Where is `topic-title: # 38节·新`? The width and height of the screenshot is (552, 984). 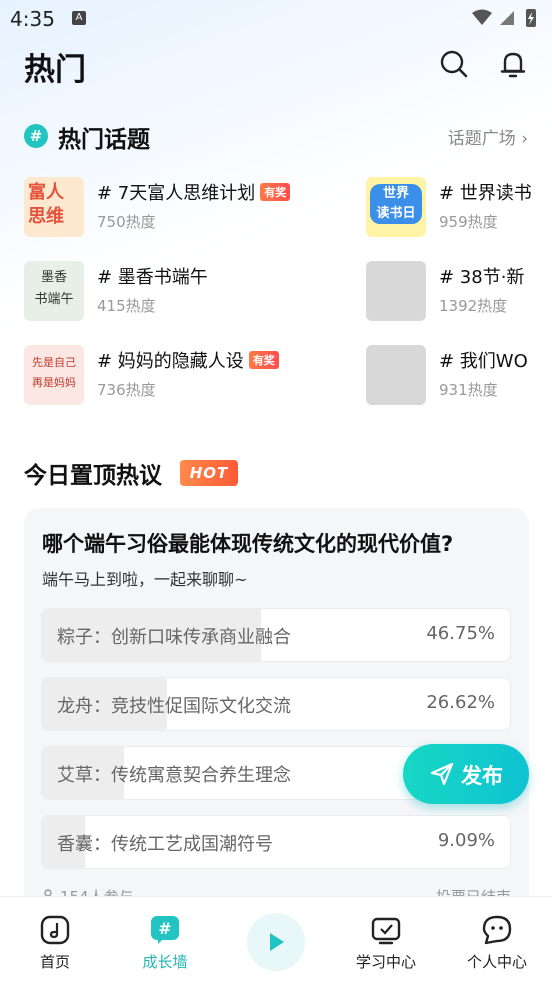
topic-title: # 38节·新 is located at coordinates (482, 277).